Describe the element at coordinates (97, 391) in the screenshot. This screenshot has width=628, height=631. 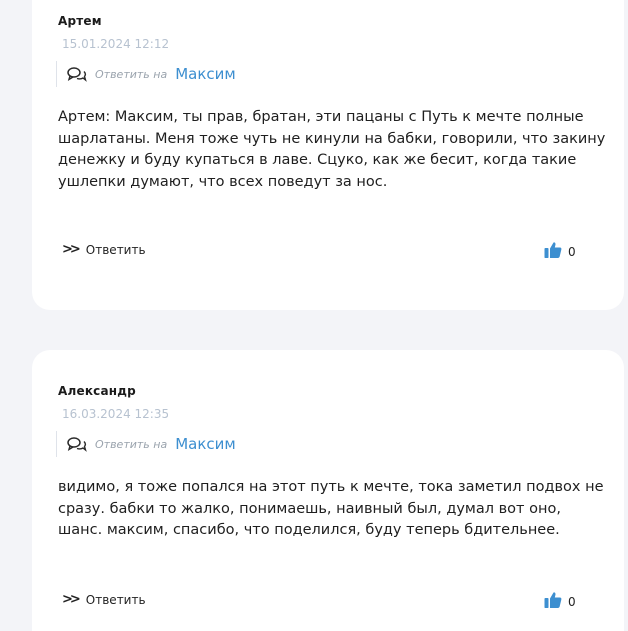
I see `comment-author: Александр` at that location.